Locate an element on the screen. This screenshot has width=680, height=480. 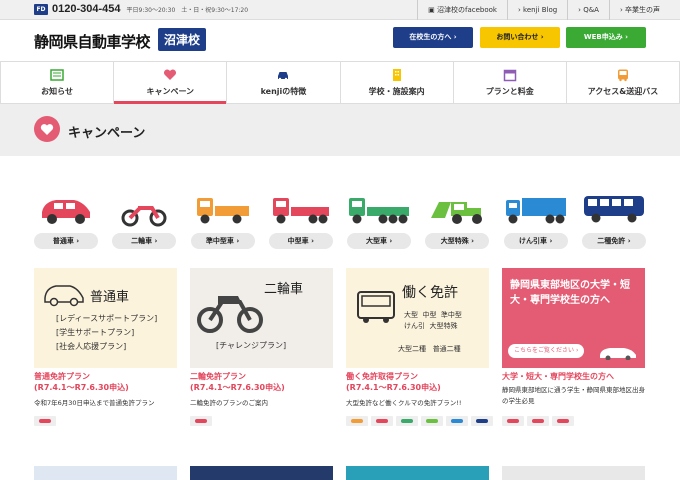
nav-item-plans: プランと料金 is located at coordinates (510, 82).